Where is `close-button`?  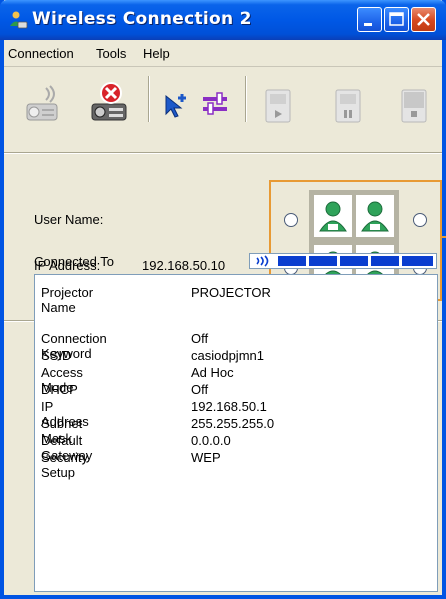
close-button is located at coordinates (423, 19).